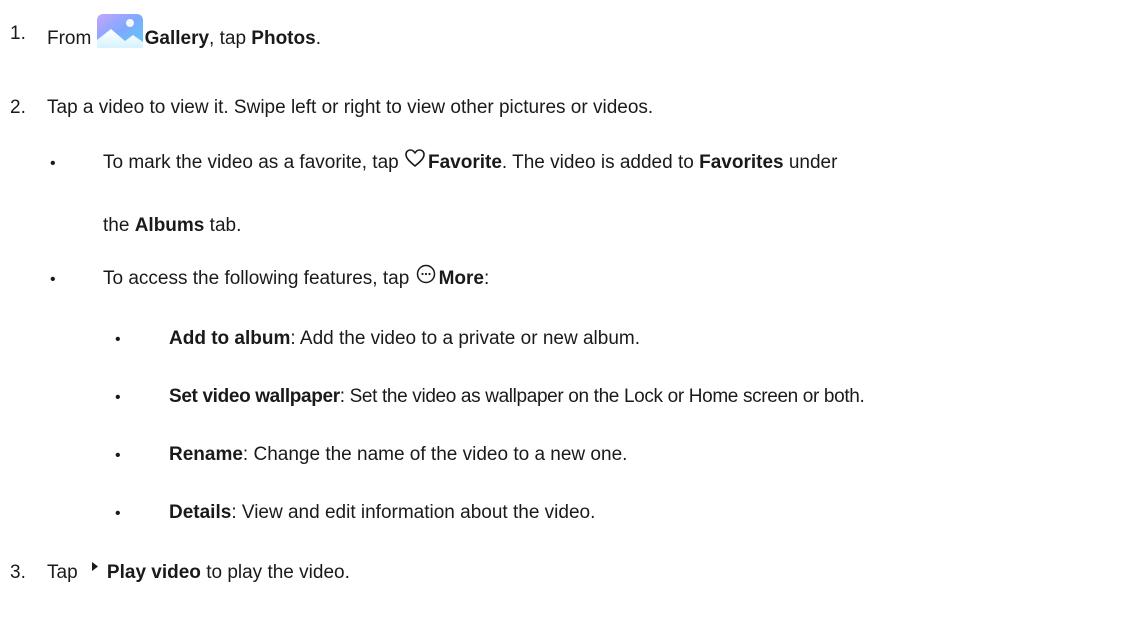 This screenshot has height=617, width=1123. Describe the element at coordinates (94, 568) in the screenshot. I see `play-icon` at that location.